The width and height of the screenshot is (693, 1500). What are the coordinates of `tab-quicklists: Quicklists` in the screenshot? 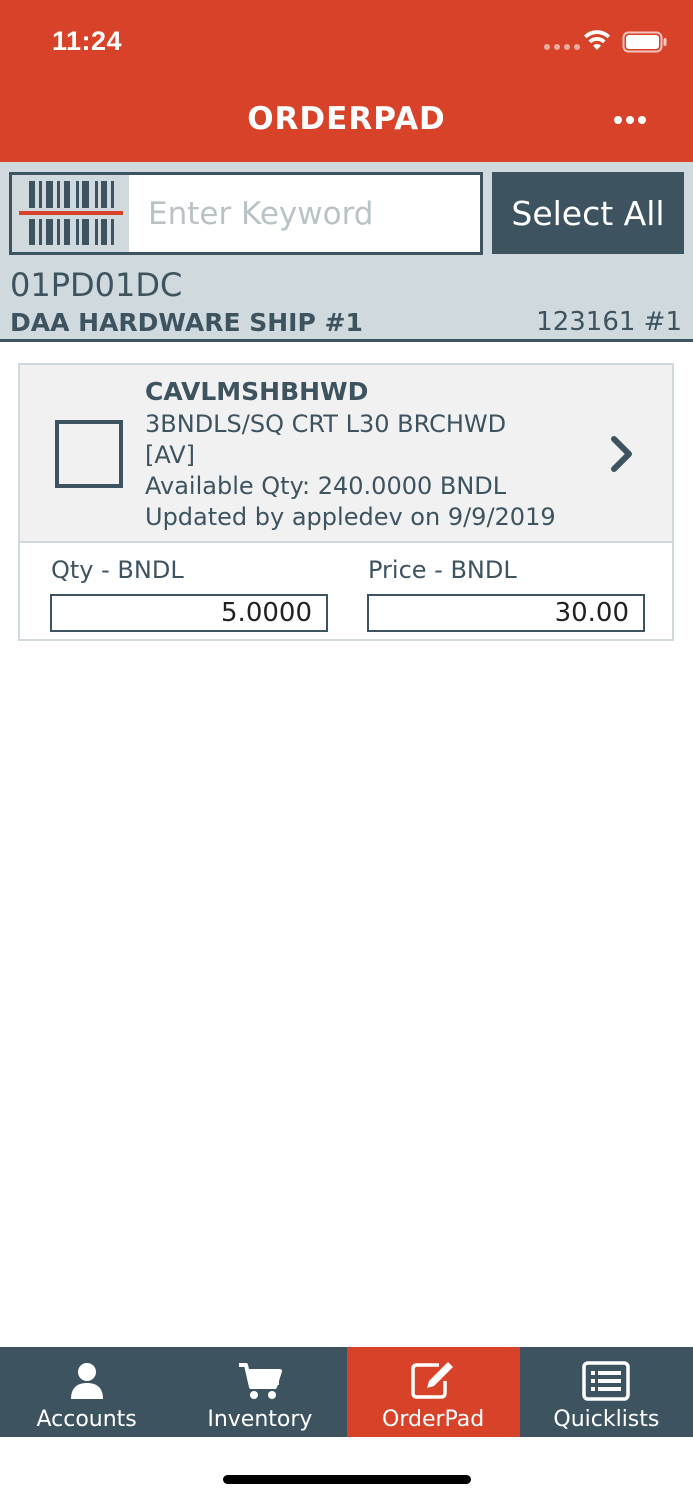 It's located at (606, 1392).